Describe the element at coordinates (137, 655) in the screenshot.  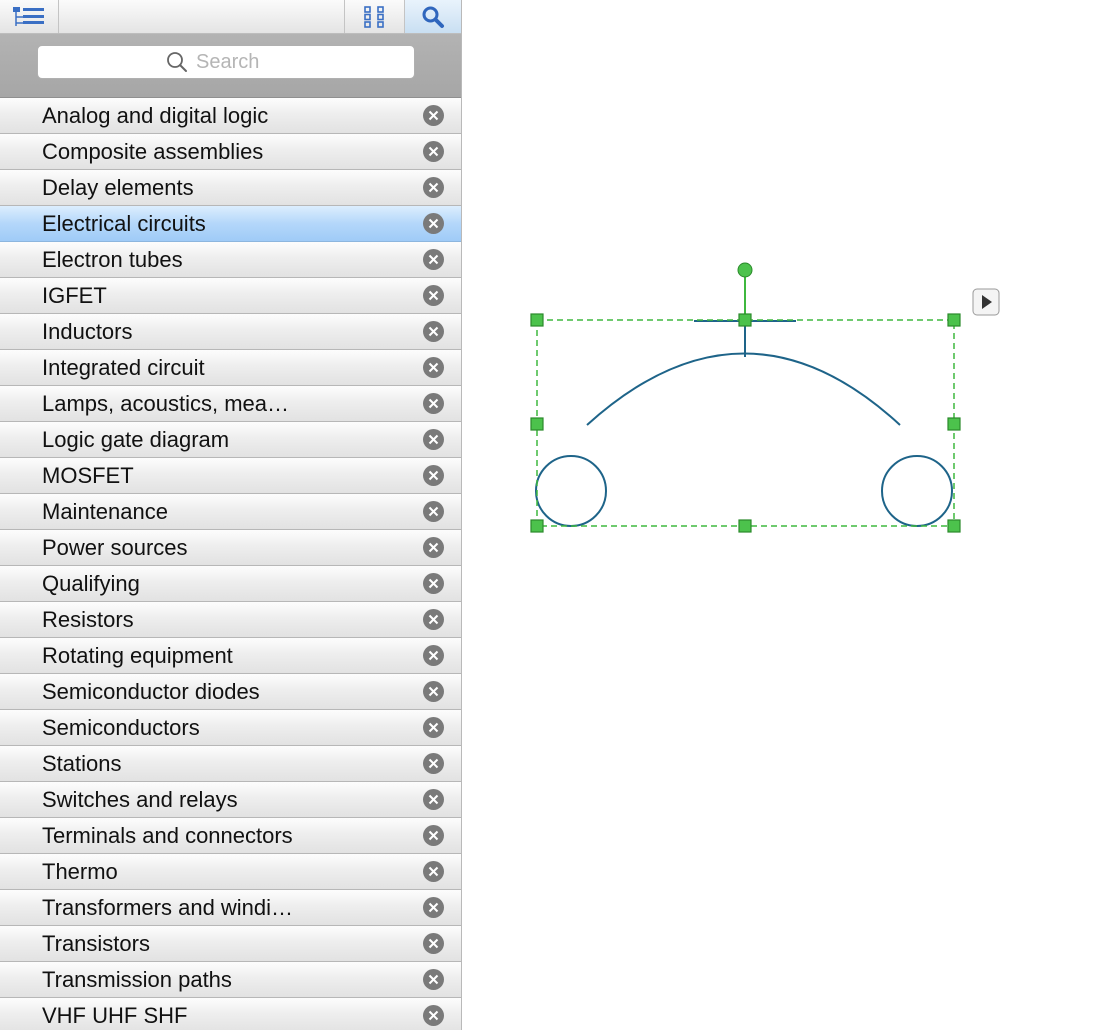
I see `library-item-label: Rotating equipment` at that location.